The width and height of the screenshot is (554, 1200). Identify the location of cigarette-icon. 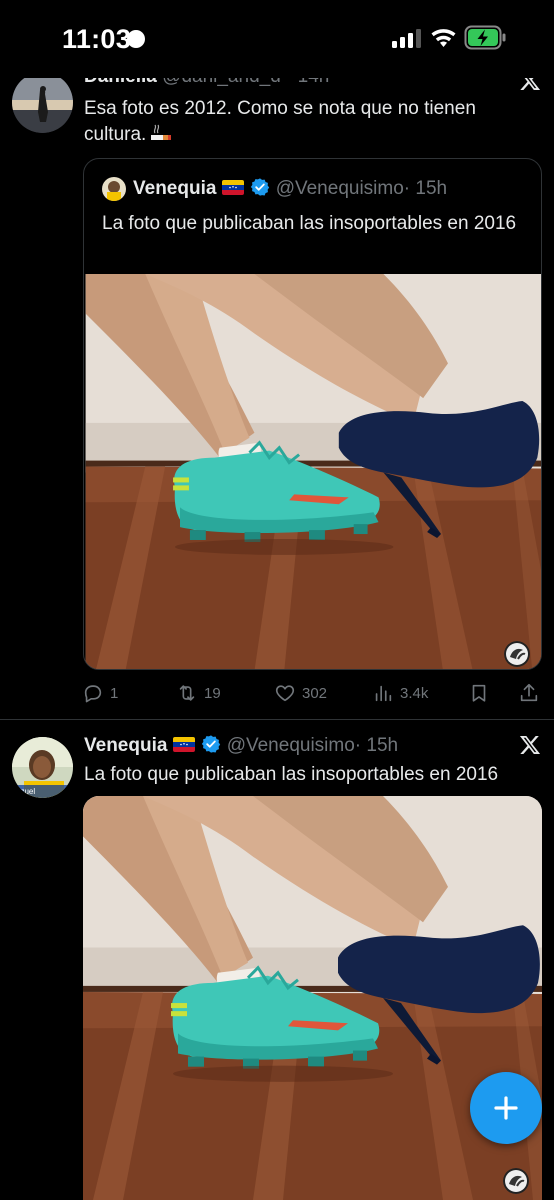
(161, 132).